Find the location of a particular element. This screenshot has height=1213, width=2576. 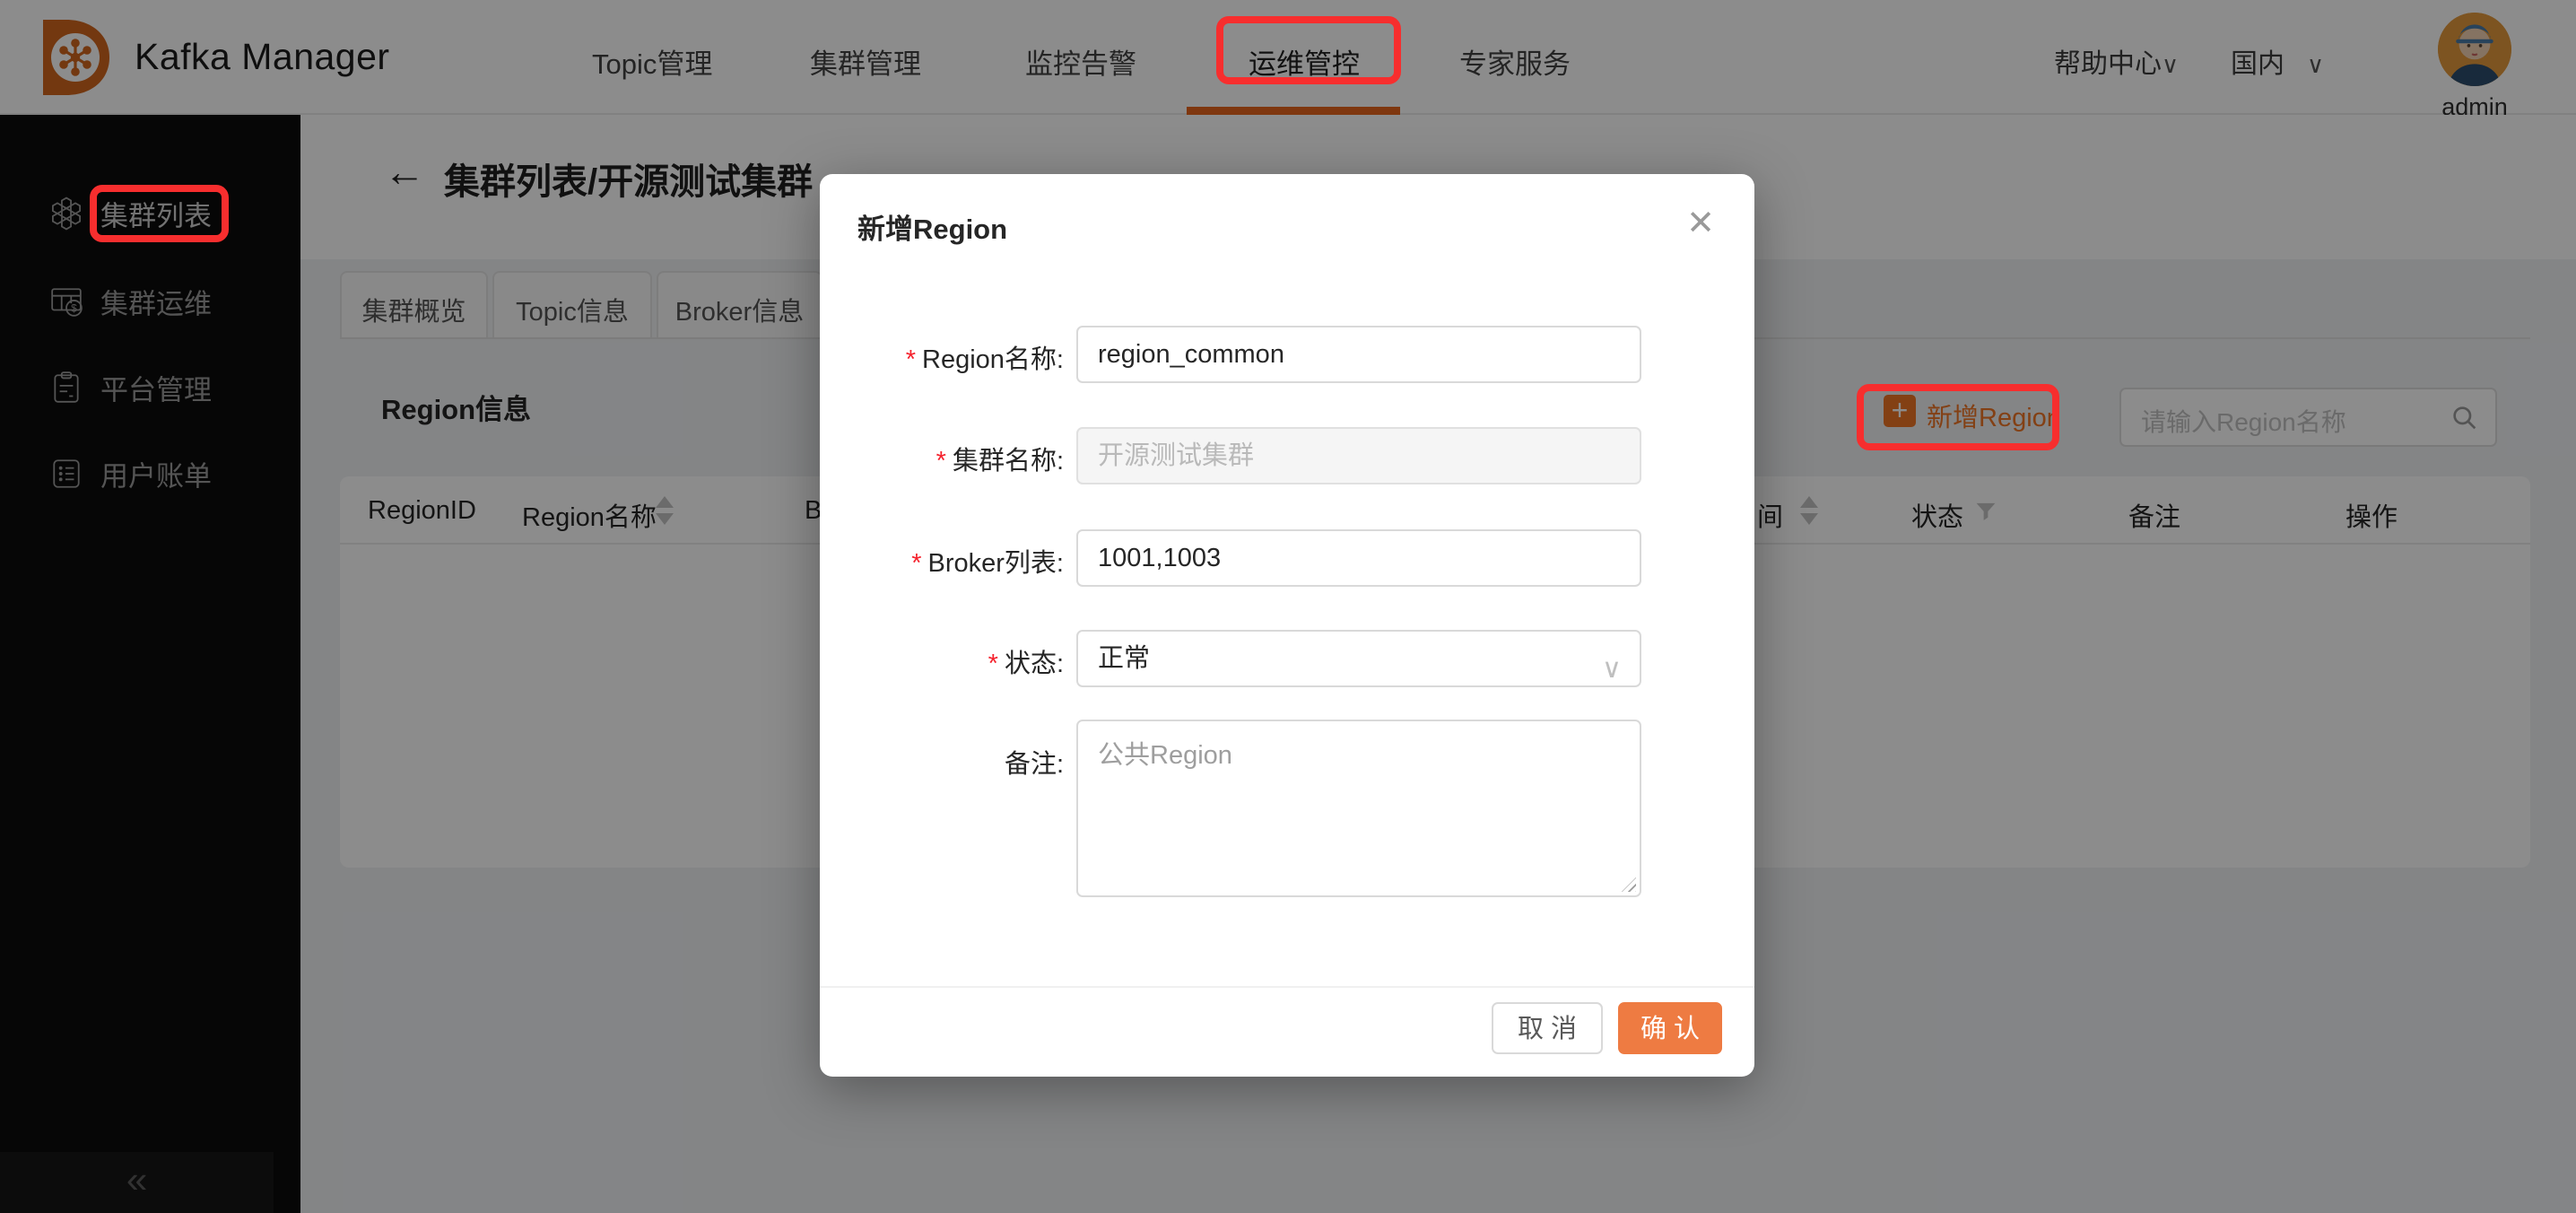

status-select: 正常 ∨ is located at coordinates (1358, 658).